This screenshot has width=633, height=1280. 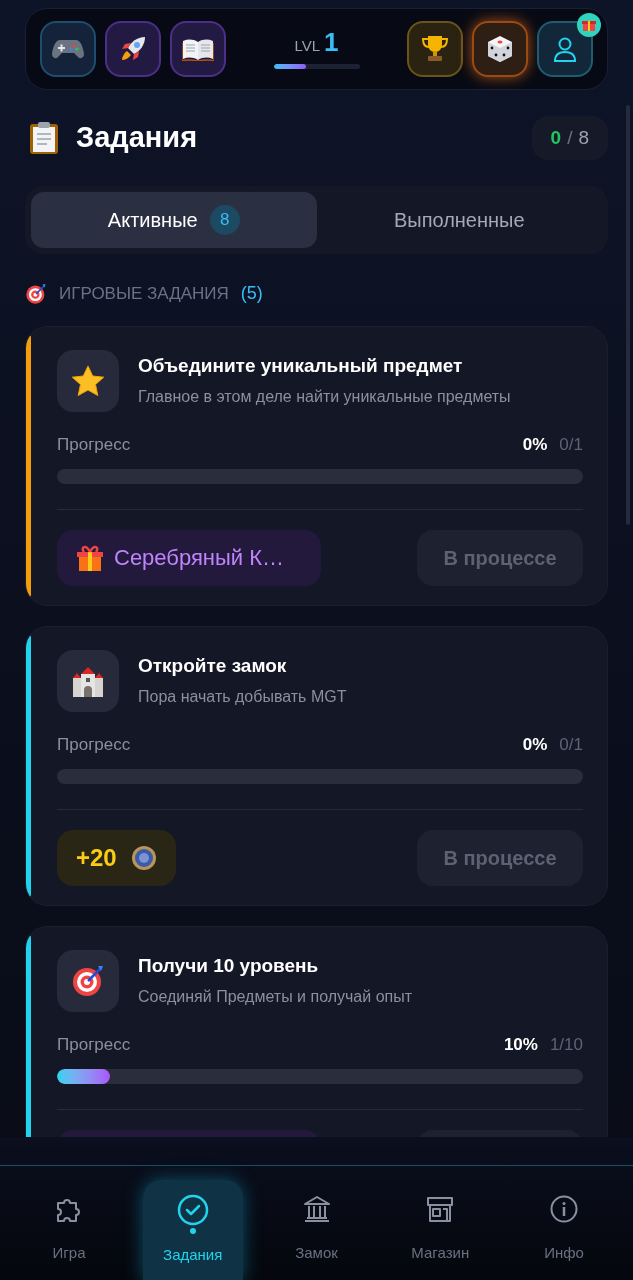 I want to click on bank-icon, so click(x=316, y=1209).